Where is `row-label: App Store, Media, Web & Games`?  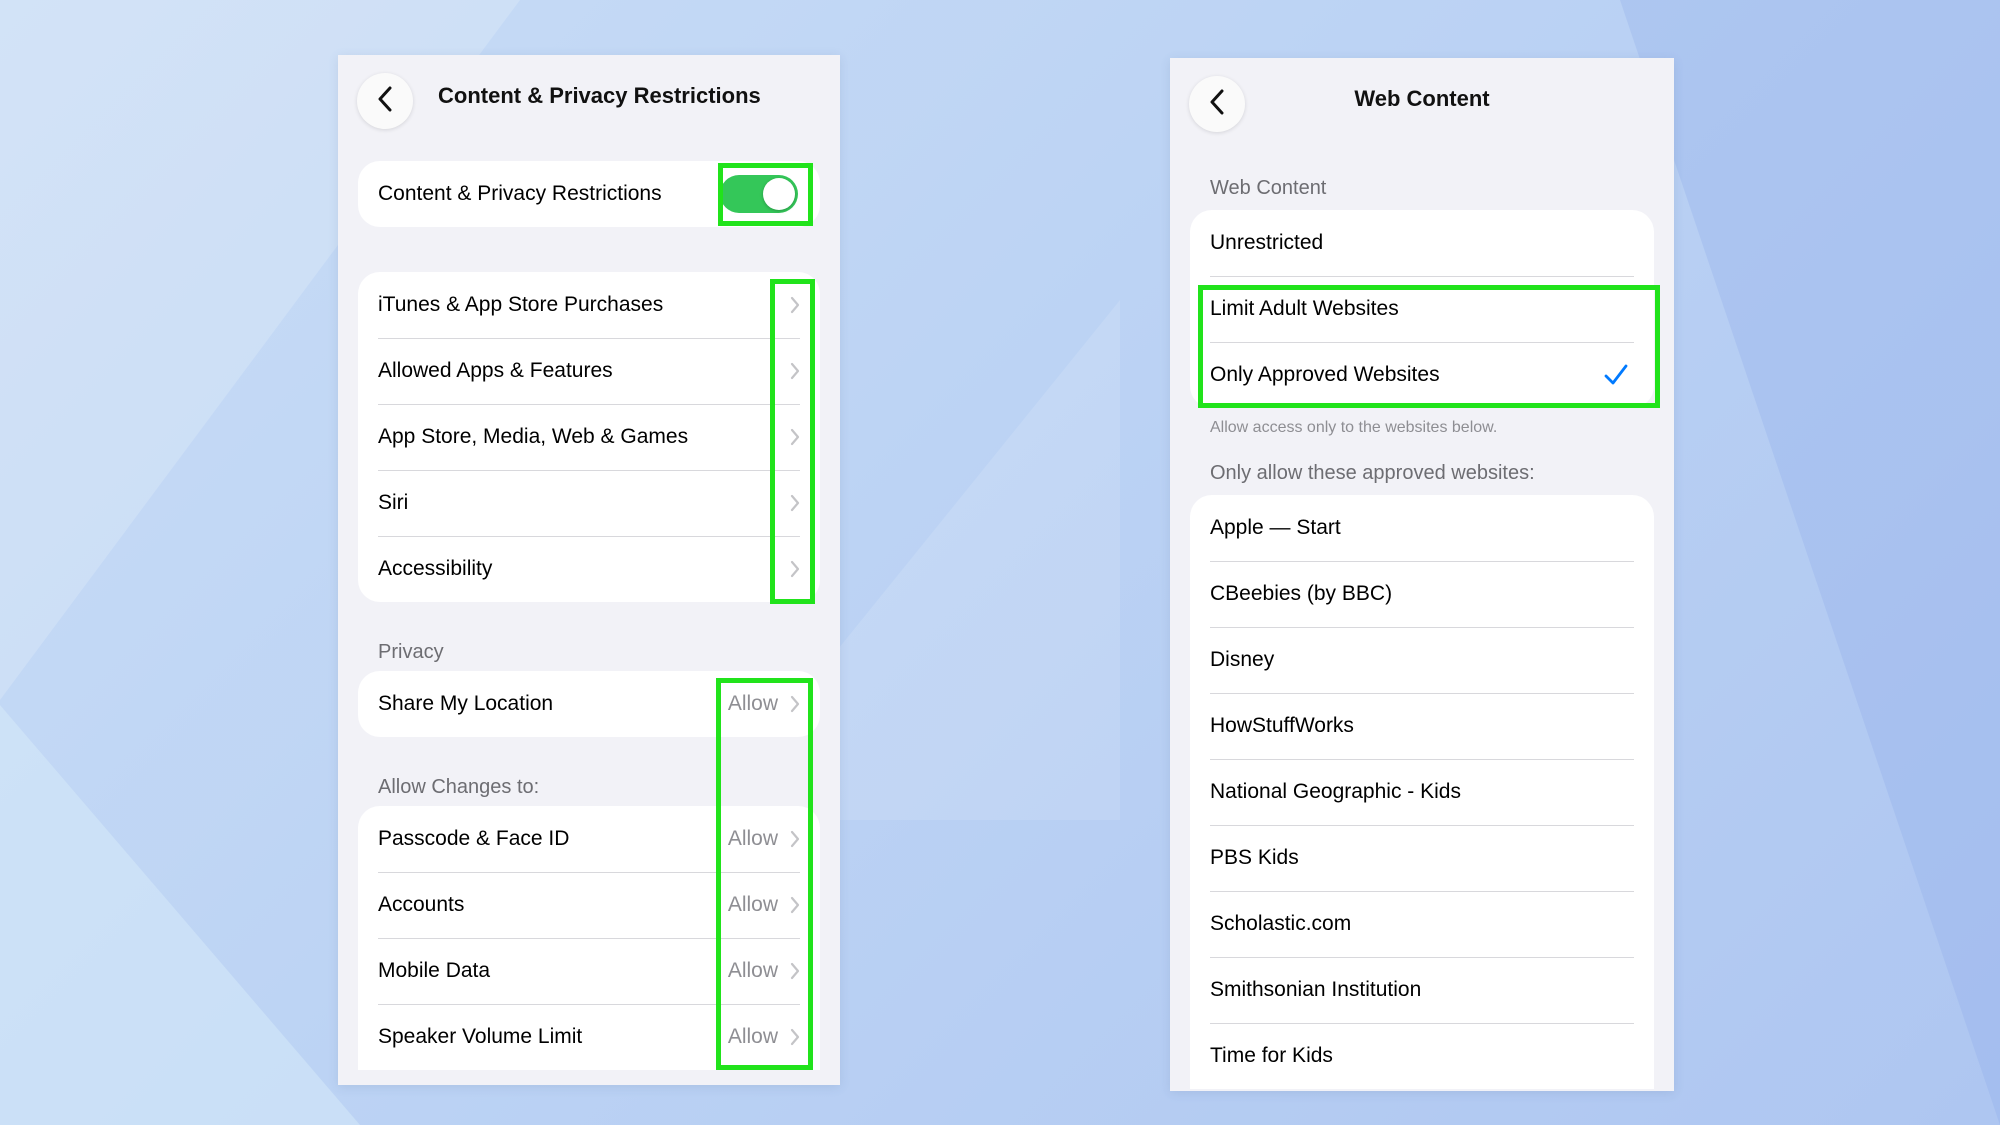 row-label: App Store, Media, Web & Games is located at coordinates (533, 436).